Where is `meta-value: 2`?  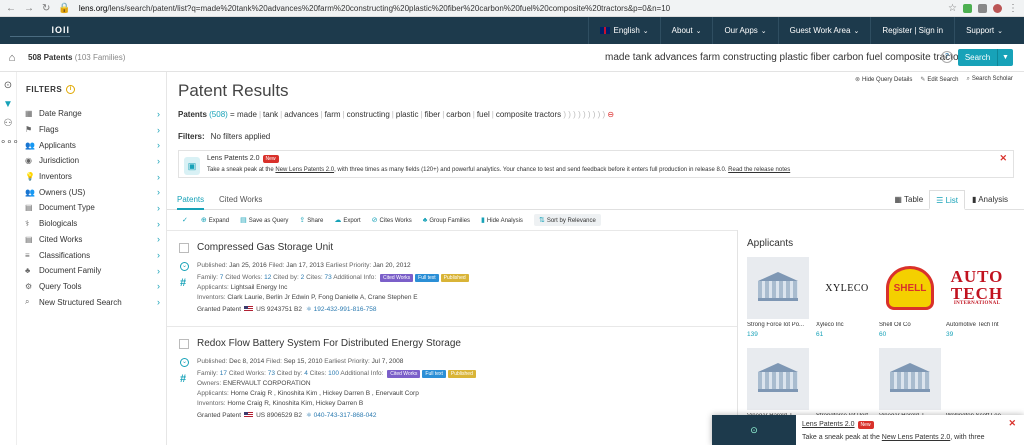
meta-value: 2 is located at coordinates (303, 277).